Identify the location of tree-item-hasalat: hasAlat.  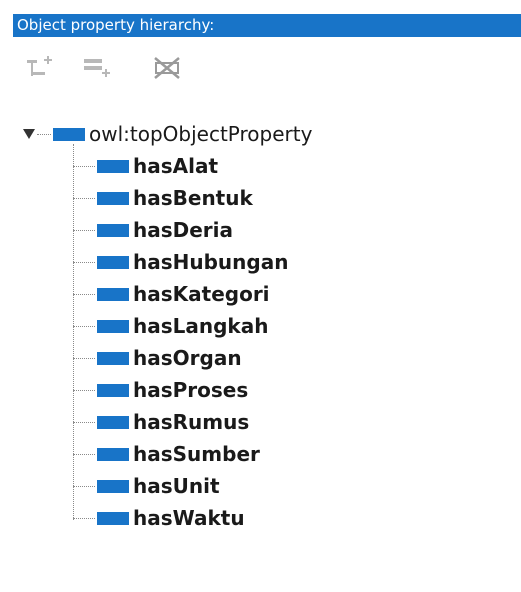
(145, 166).